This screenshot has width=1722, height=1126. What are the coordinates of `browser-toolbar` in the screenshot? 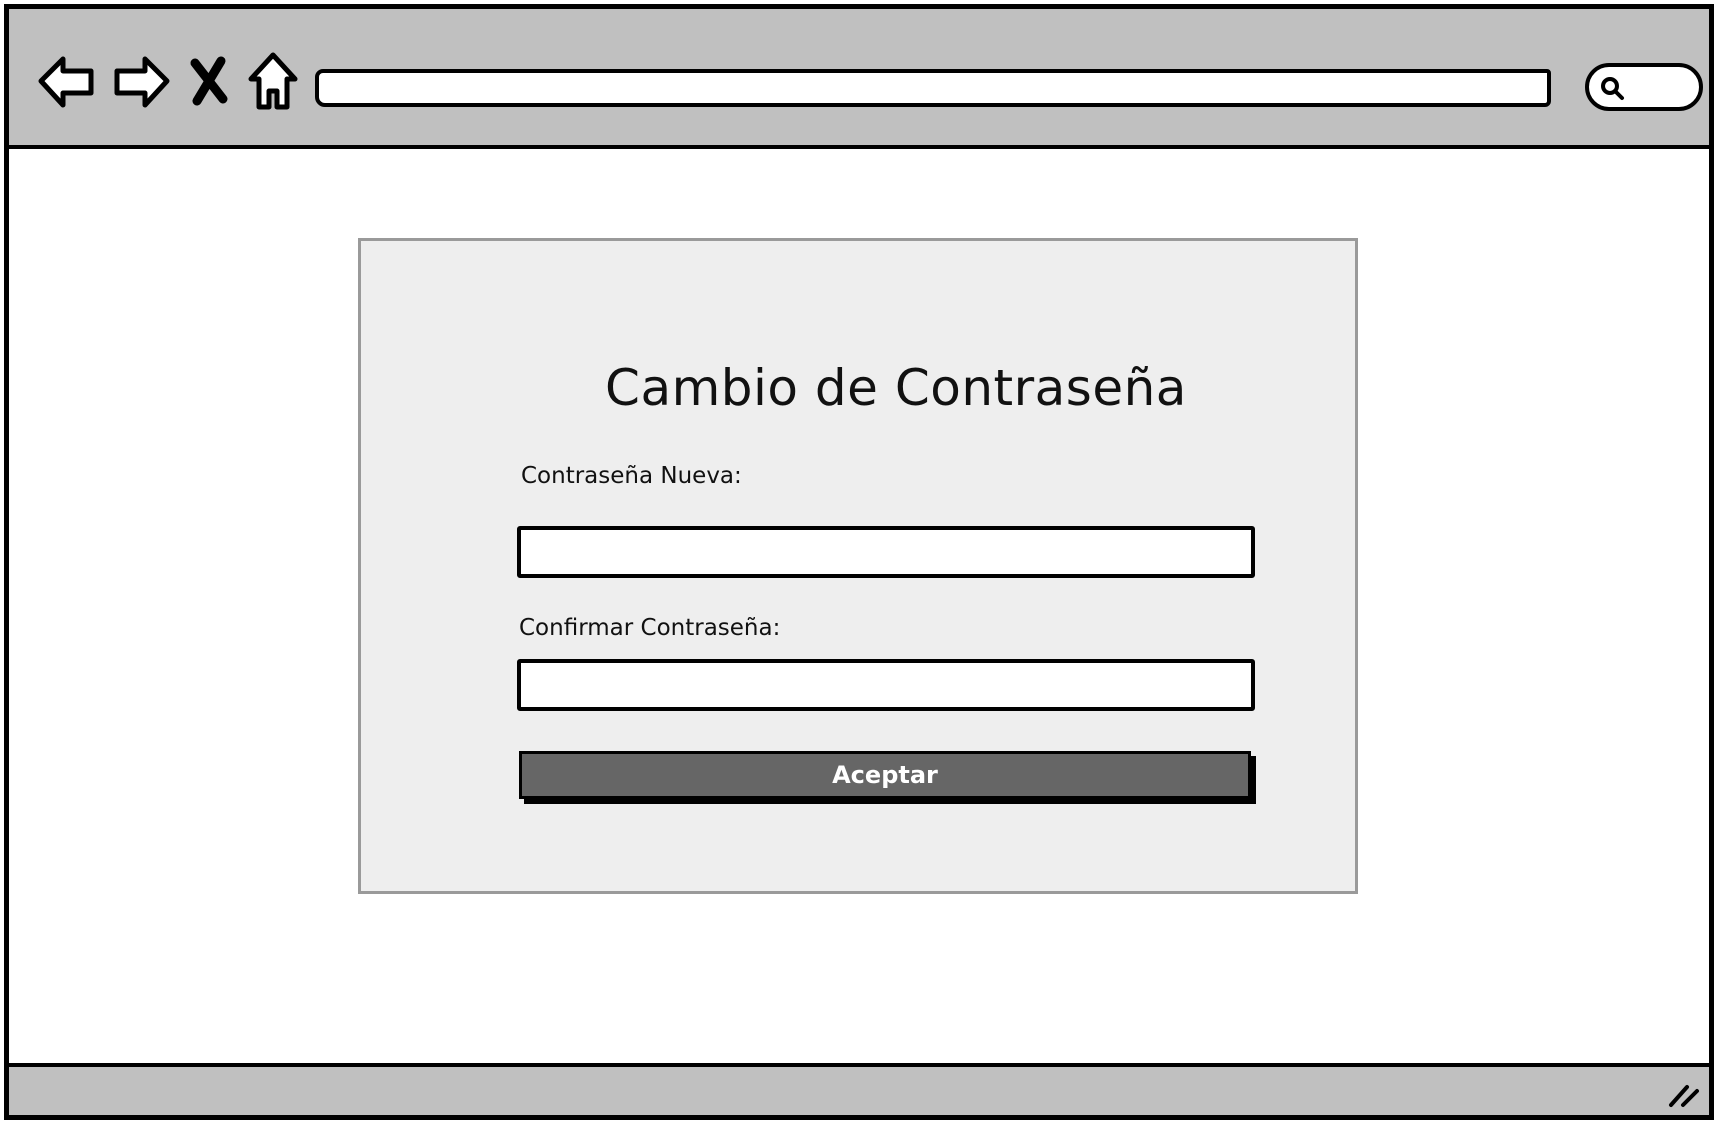 It's located at (859, 79).